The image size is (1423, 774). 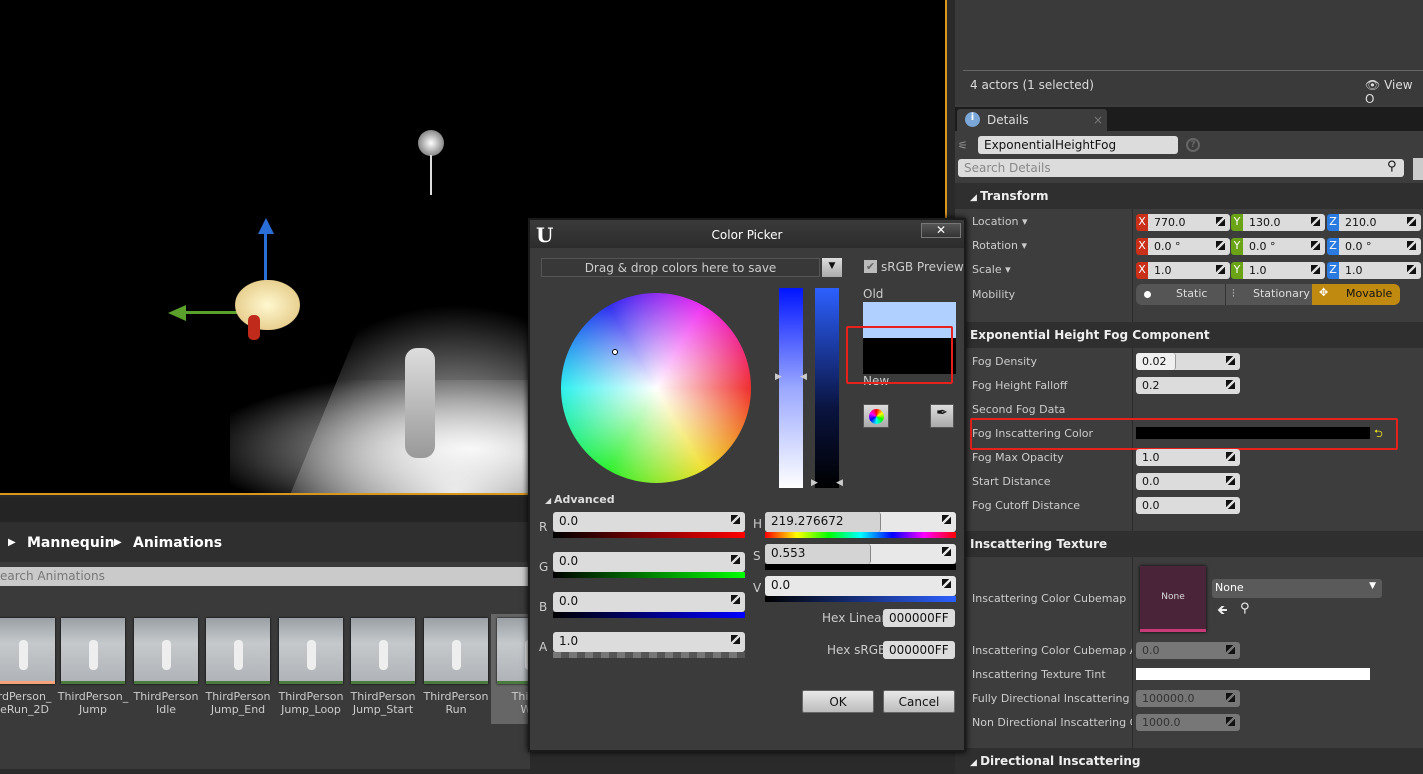 What do you see at coordinates (649, 535) in the screenshot?
I see `channel-r-gradient` at bounding box center [649, 535].